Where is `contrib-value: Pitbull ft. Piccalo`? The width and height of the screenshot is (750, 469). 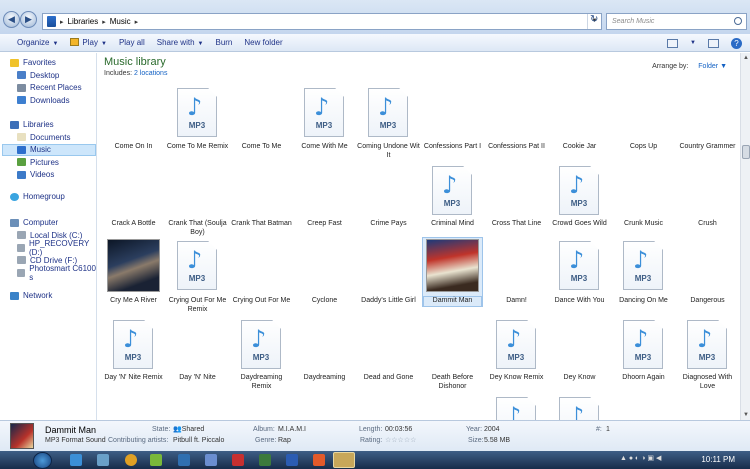 contrib-value: Pitbull ft. Piccalo is located at coordinates (198, 440).